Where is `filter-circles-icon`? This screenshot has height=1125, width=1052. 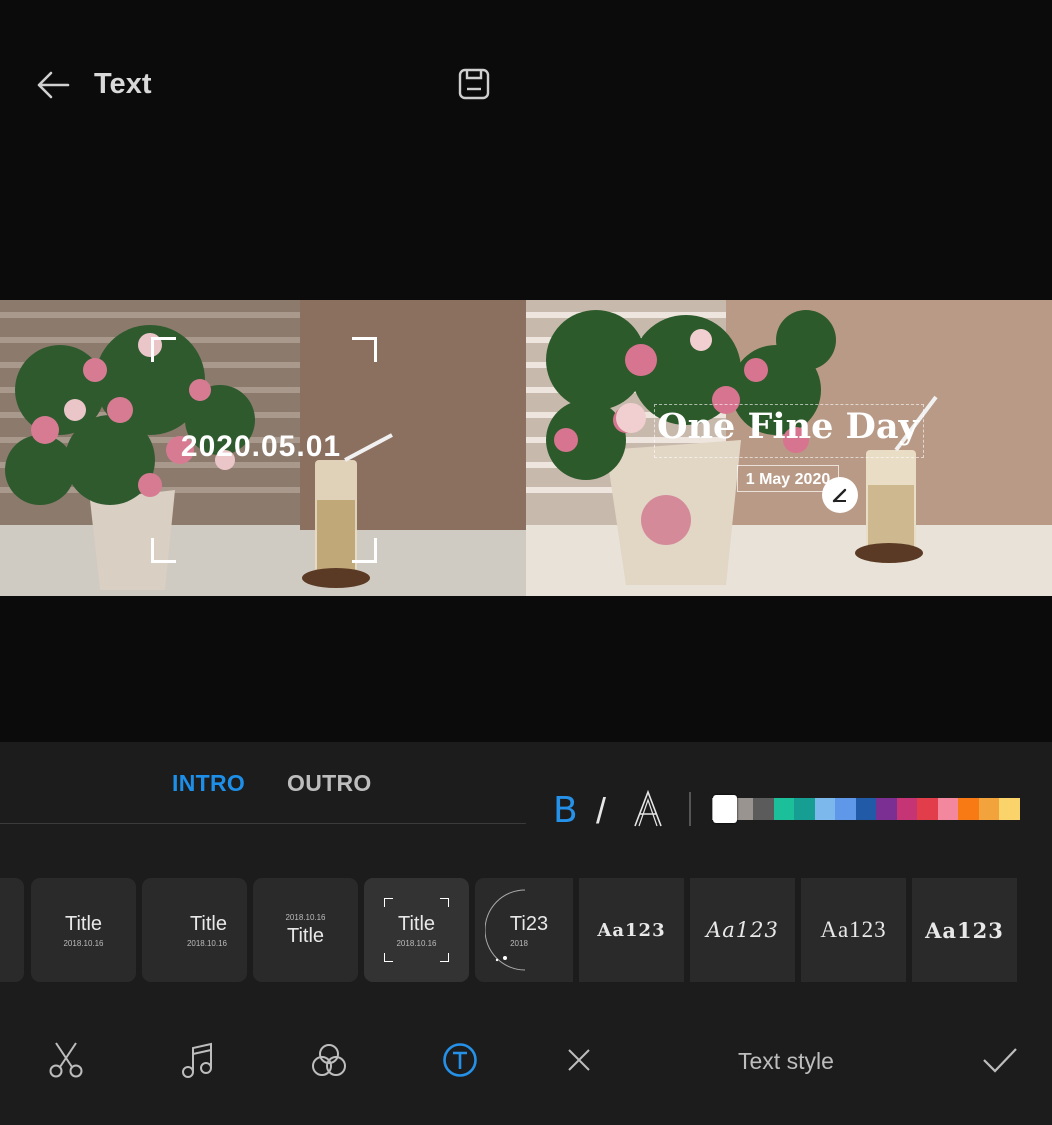 filter-circles-icon is located at coordinates (329, 1060).